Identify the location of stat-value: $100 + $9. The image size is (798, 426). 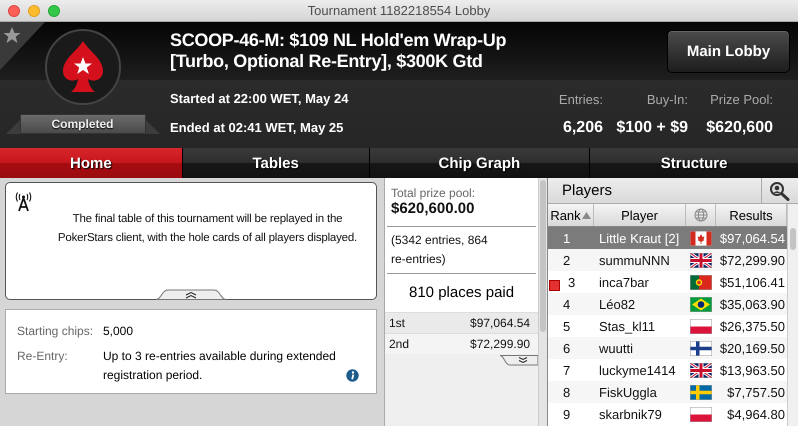
(652, 128).